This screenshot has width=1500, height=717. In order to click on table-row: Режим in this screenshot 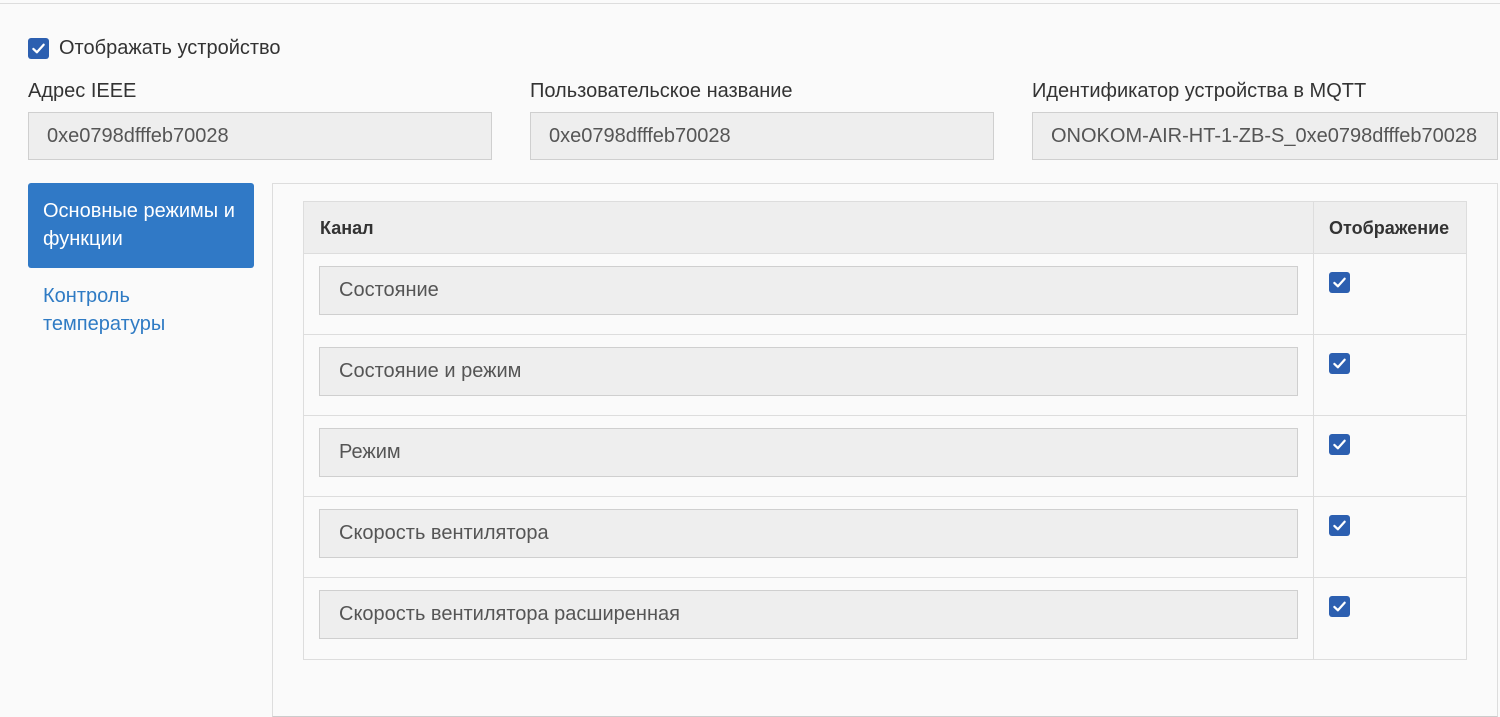, I will do `click(885, 456)`.